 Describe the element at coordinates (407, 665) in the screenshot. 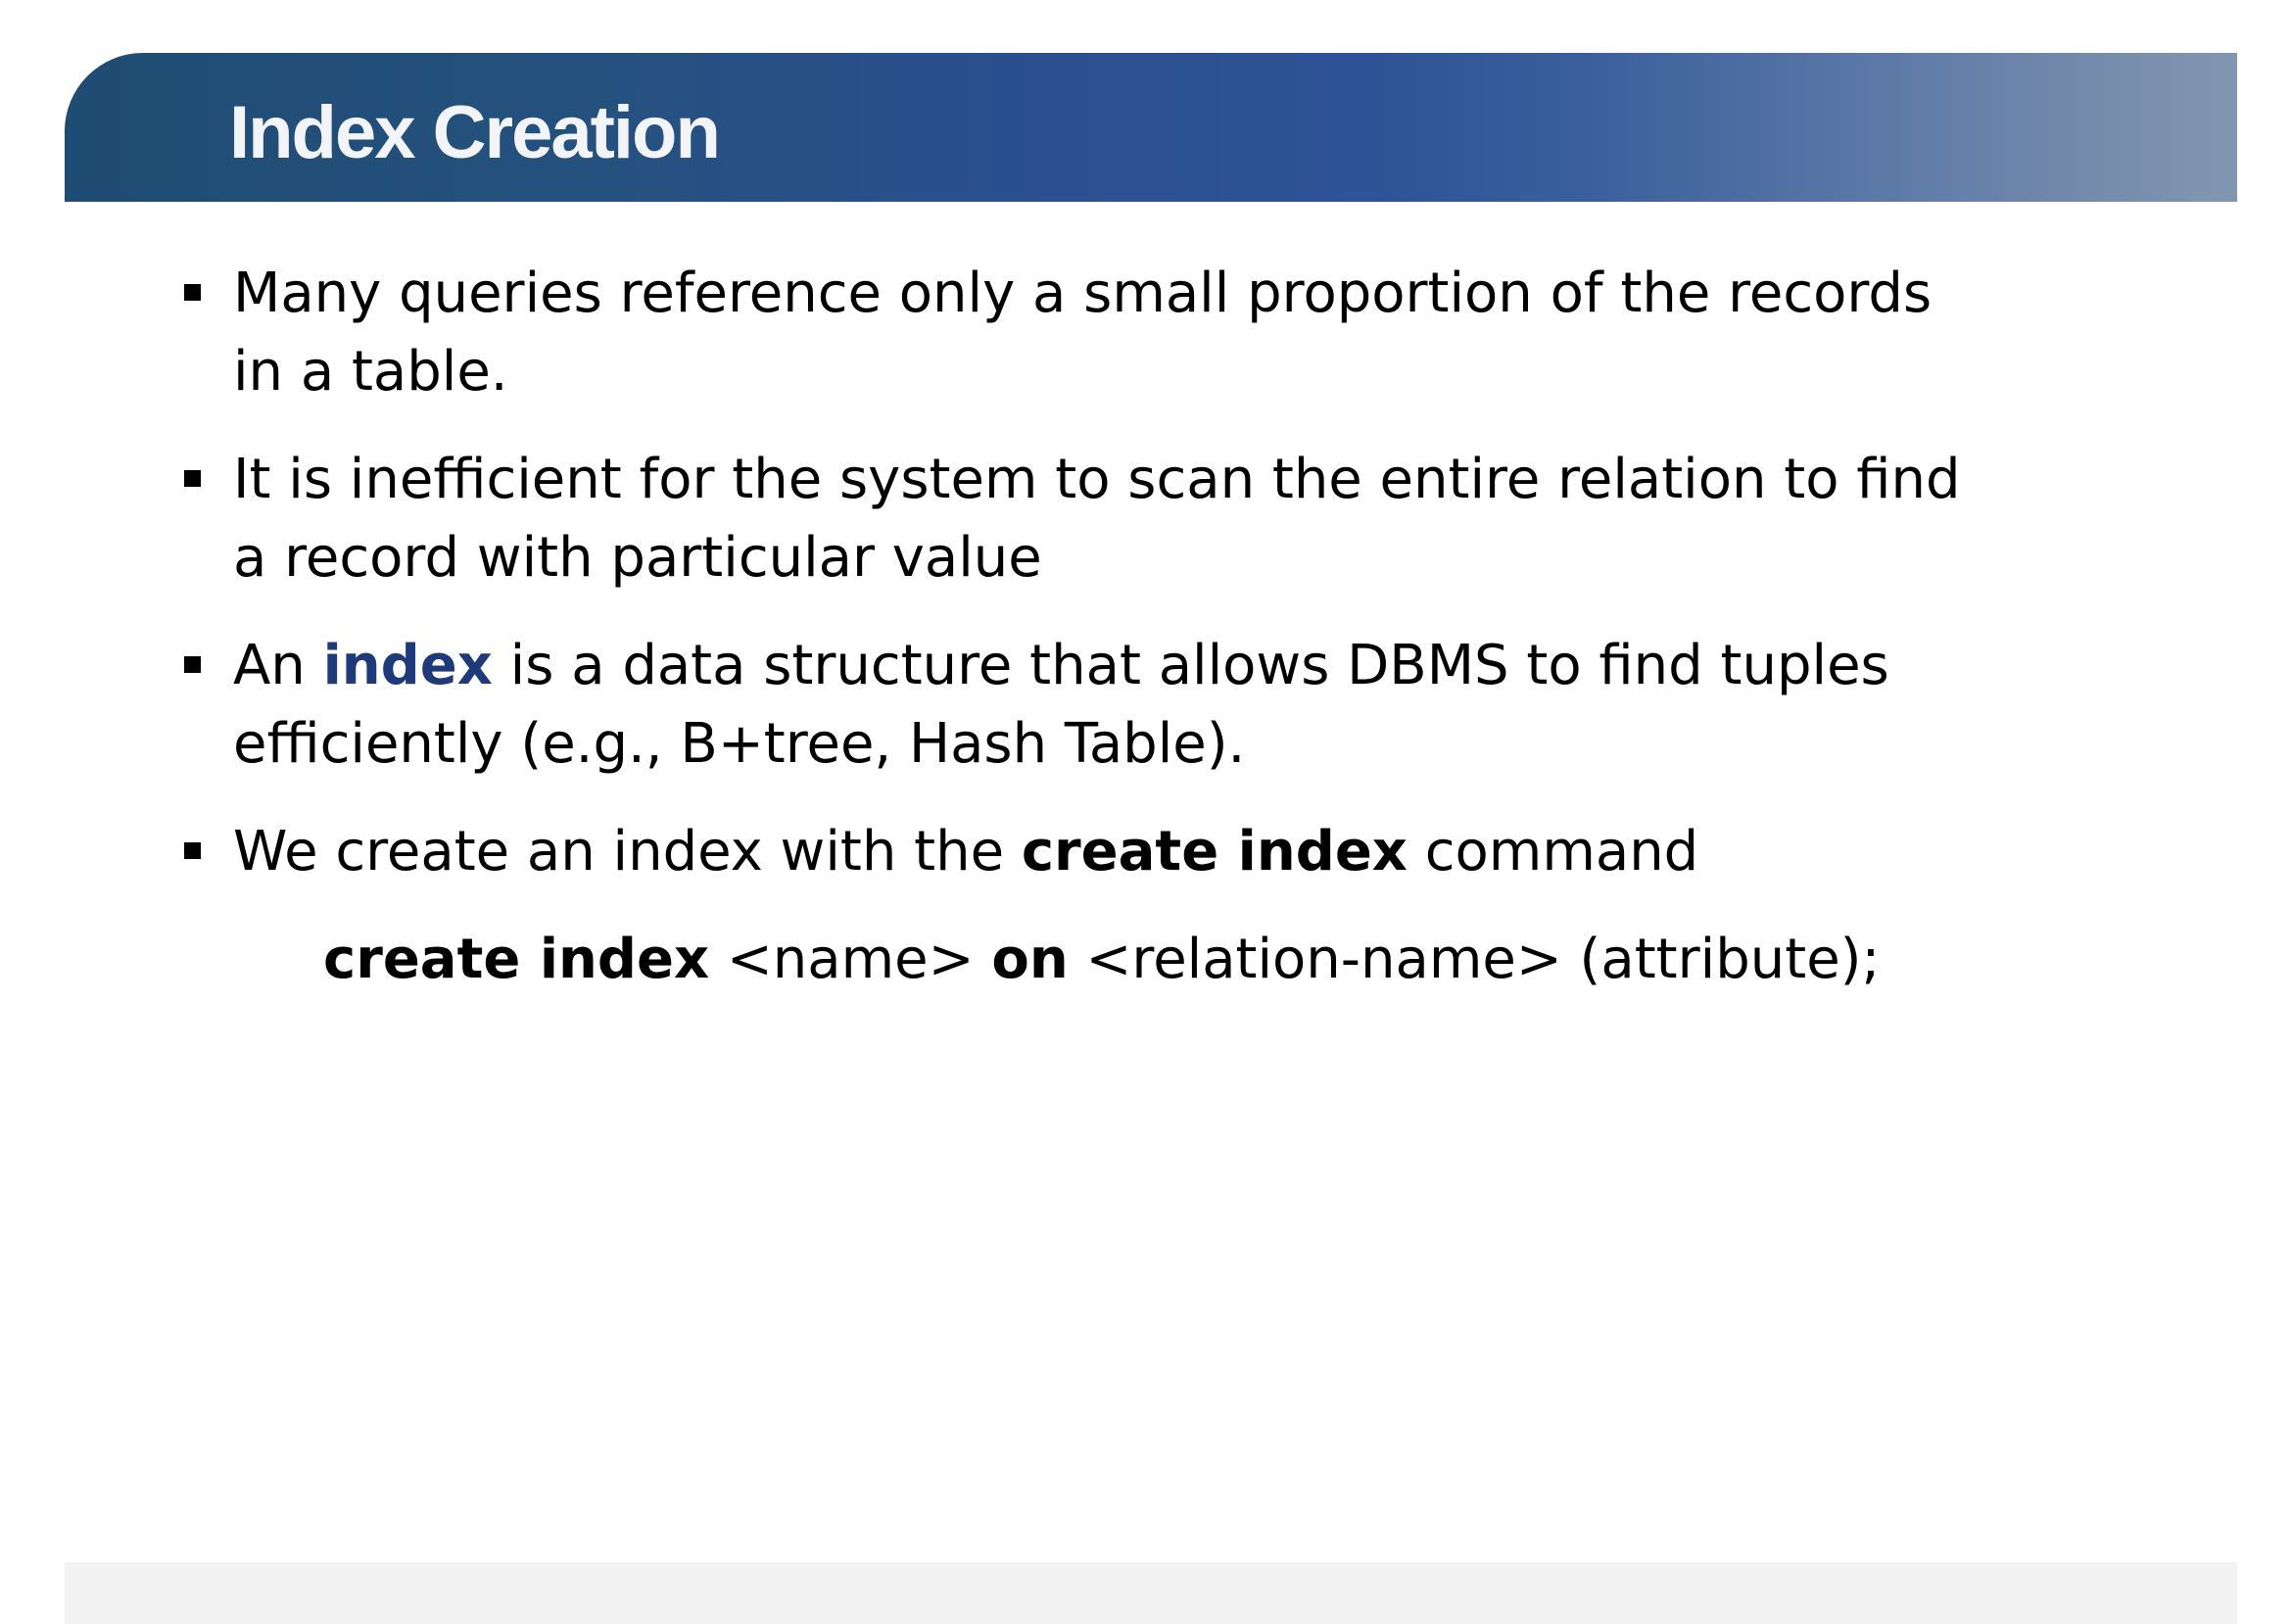

I see `index-term: index` at that location.